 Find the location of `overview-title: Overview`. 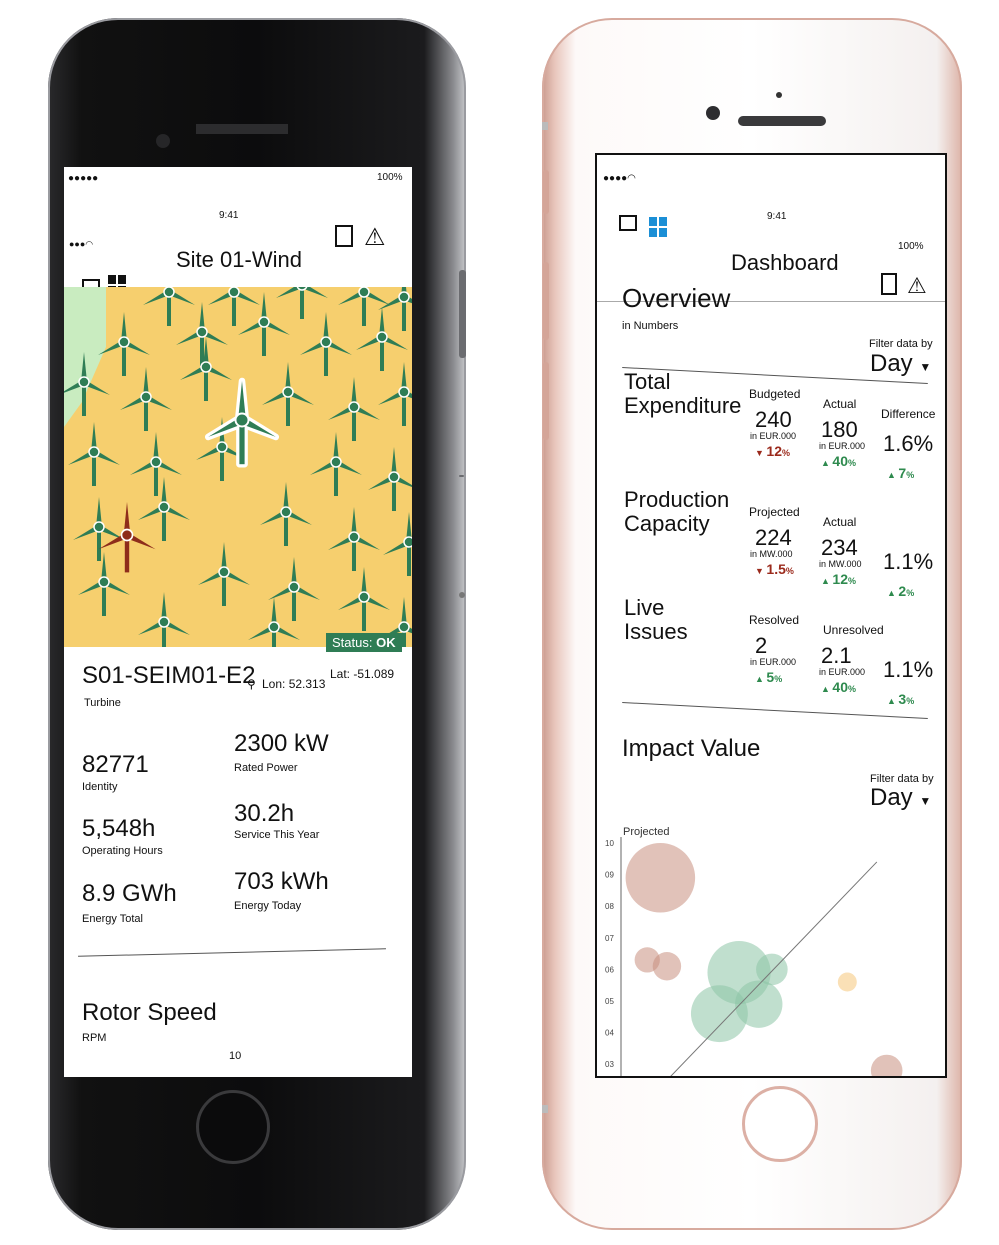

overview-title: Overview is located at coordinates (676, 298).